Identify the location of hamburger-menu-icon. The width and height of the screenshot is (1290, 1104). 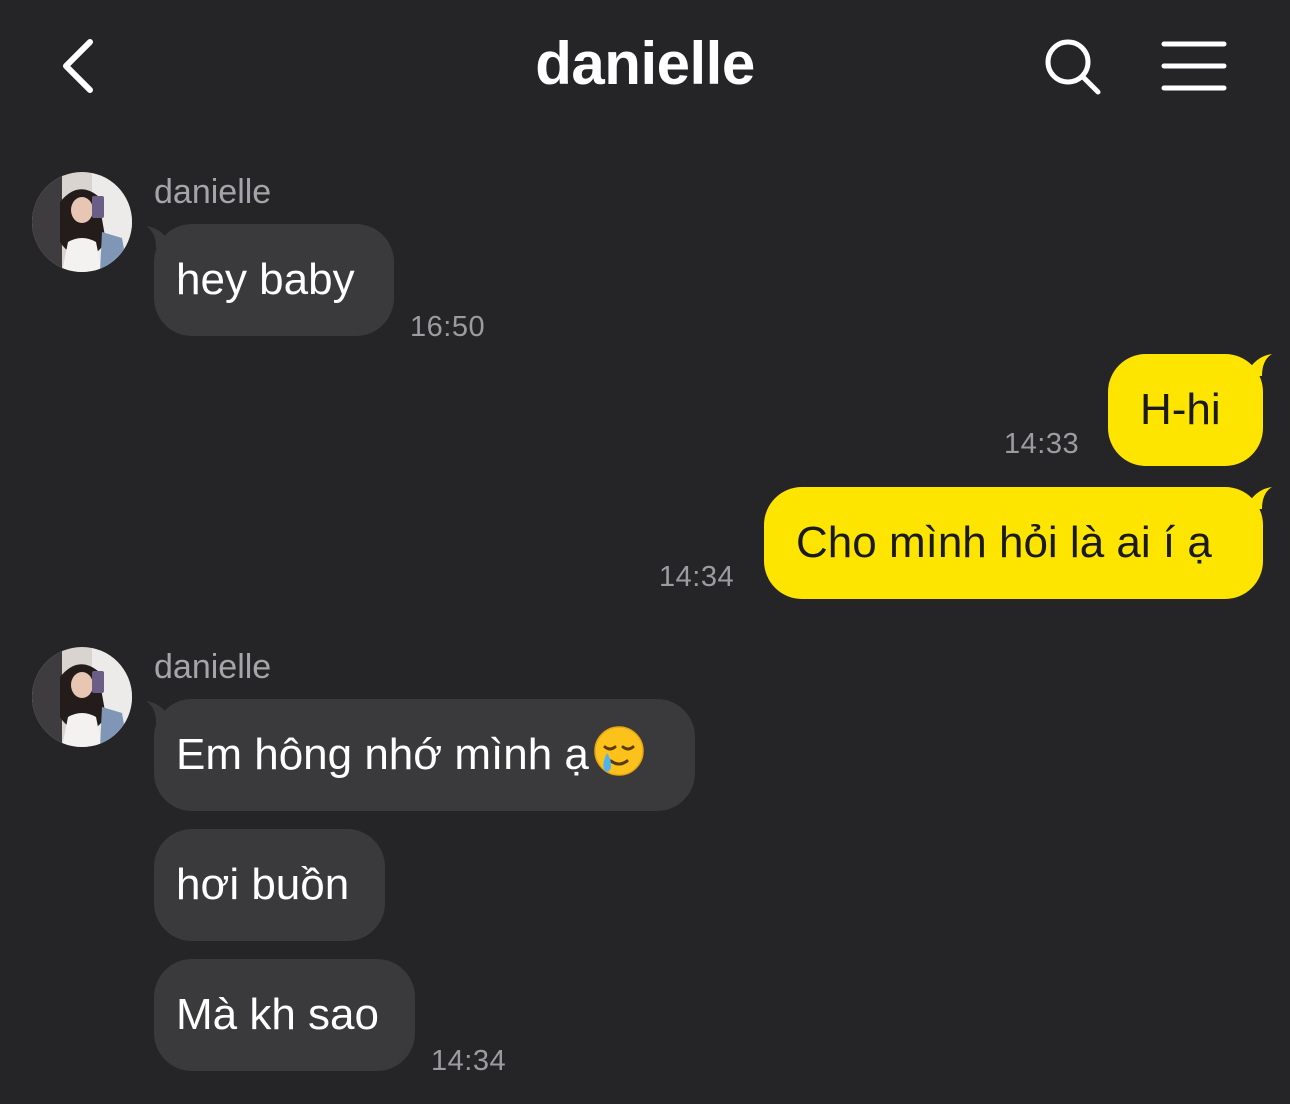
(1194, 66).